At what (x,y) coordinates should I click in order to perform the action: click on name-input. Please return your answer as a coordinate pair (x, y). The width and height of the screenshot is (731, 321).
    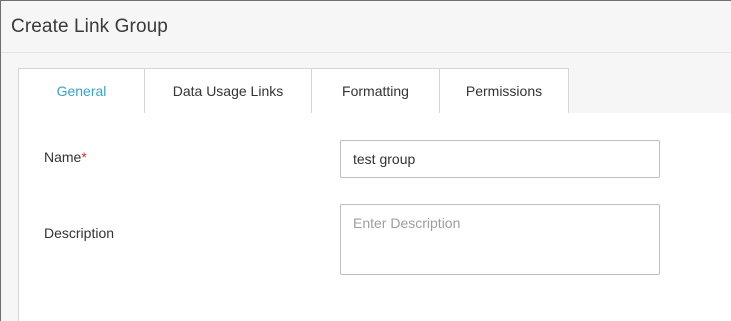
    Looking at the image, I should click on (500, 159).